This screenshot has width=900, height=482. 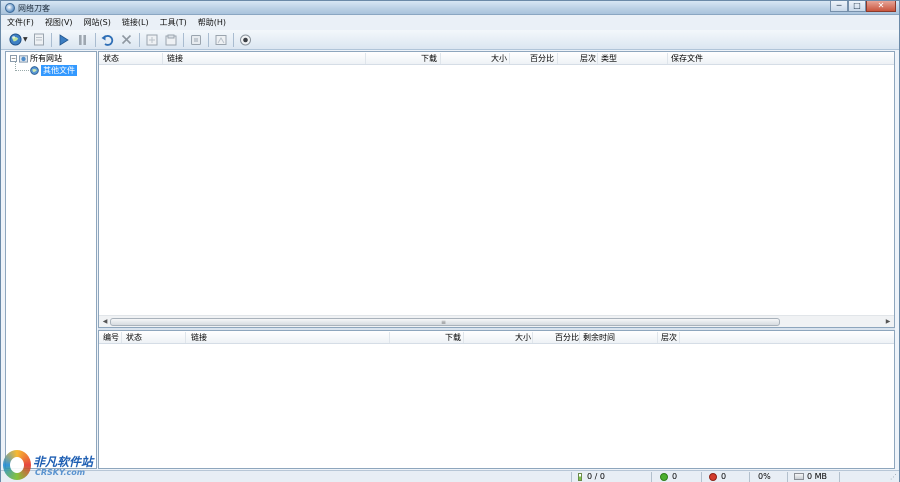 What do you see at coordinates (46, 58) in the screenshot?
I see `tree-label: 所有网站` at bounding box center [46, 58].